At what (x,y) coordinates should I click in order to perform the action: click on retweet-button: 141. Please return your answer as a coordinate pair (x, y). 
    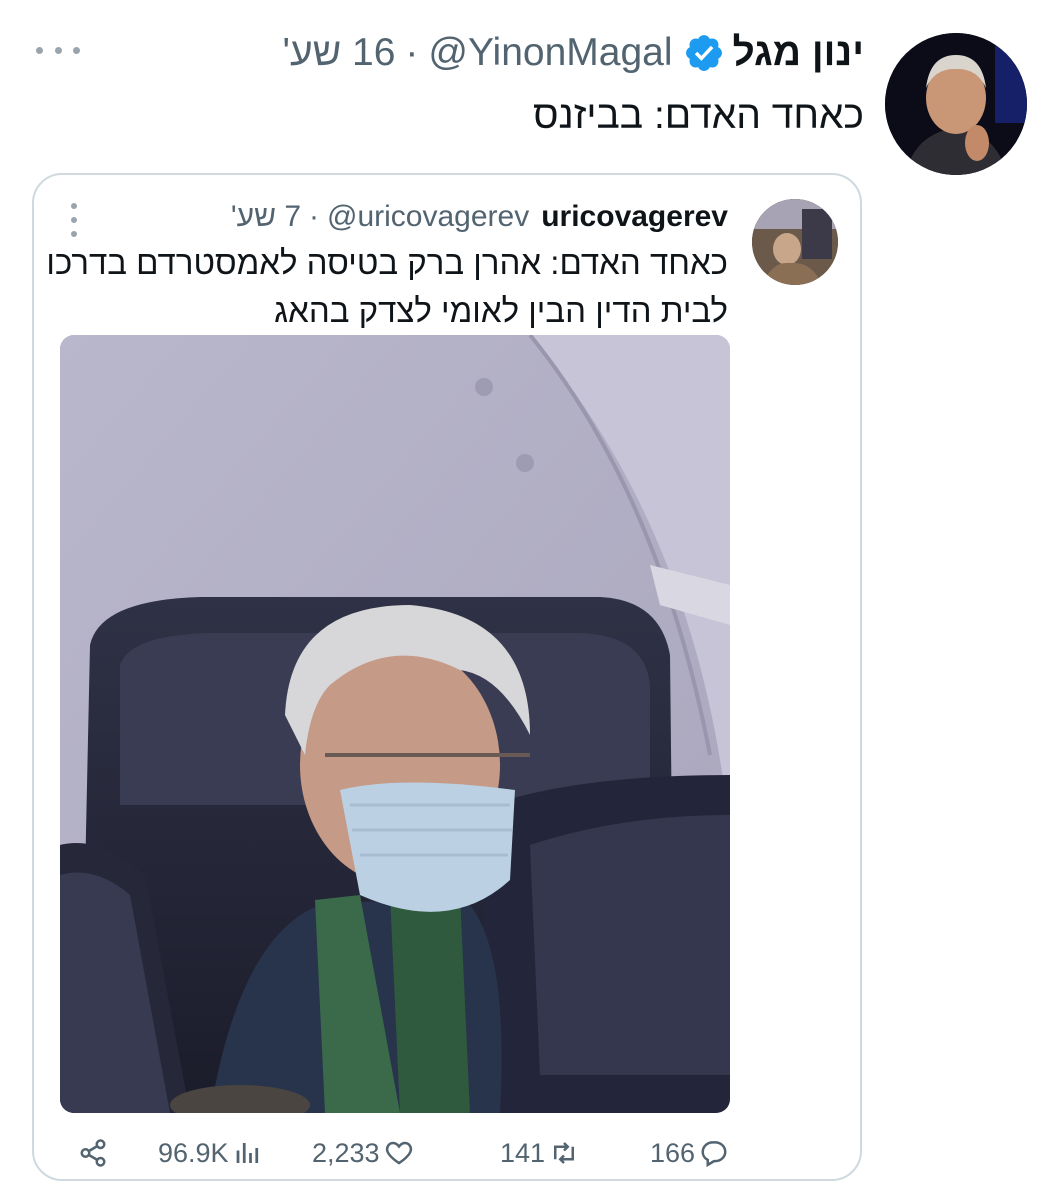
    Looking at the image, I should click on (539, 1153).